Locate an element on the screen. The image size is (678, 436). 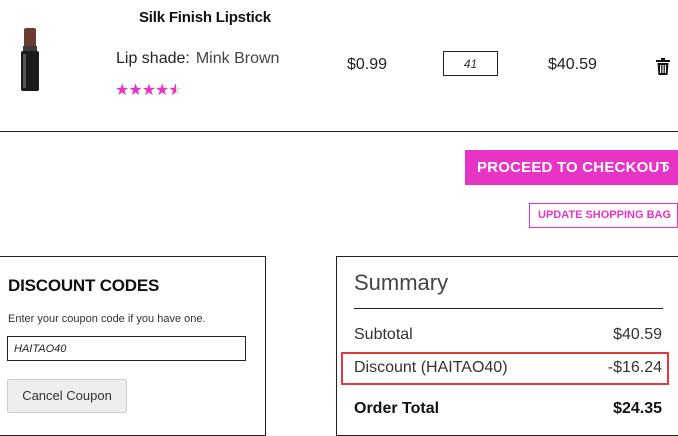
cancel-coupon-button: Cancel Coupon is located at coordinates (67, 396).